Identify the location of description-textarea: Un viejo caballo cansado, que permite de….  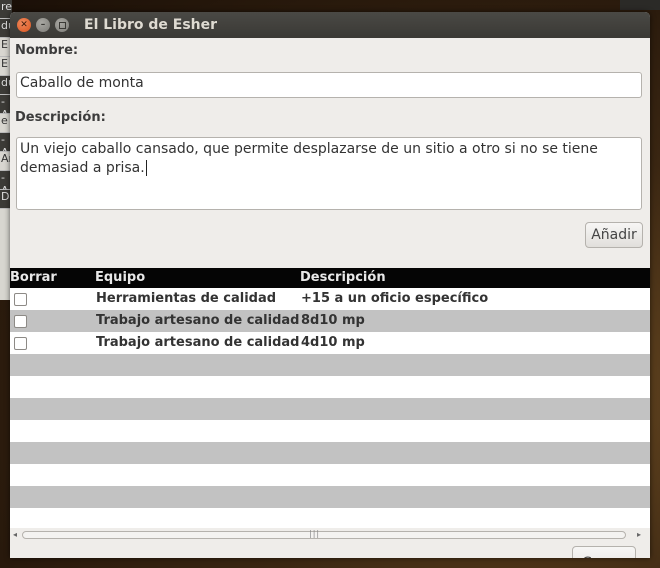
(329, 173).